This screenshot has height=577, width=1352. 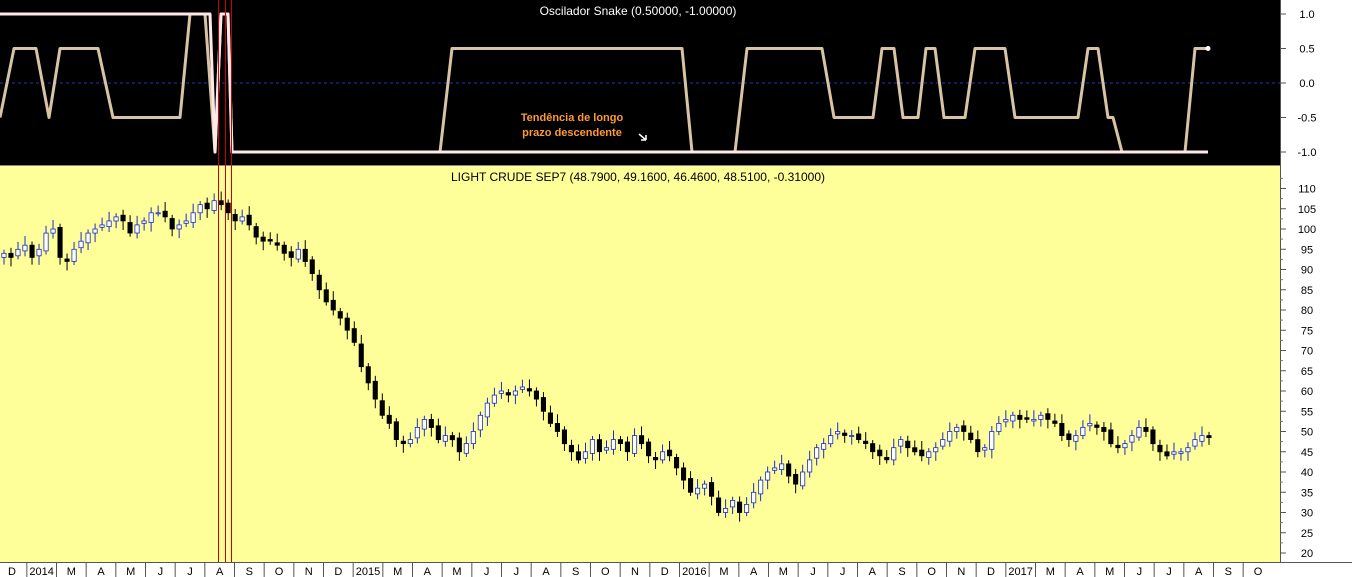 What do you see at coordinates (1307, 412) in the screenshot?
I see `price-ytick-label: 55` at bounding box center [1307, 412].